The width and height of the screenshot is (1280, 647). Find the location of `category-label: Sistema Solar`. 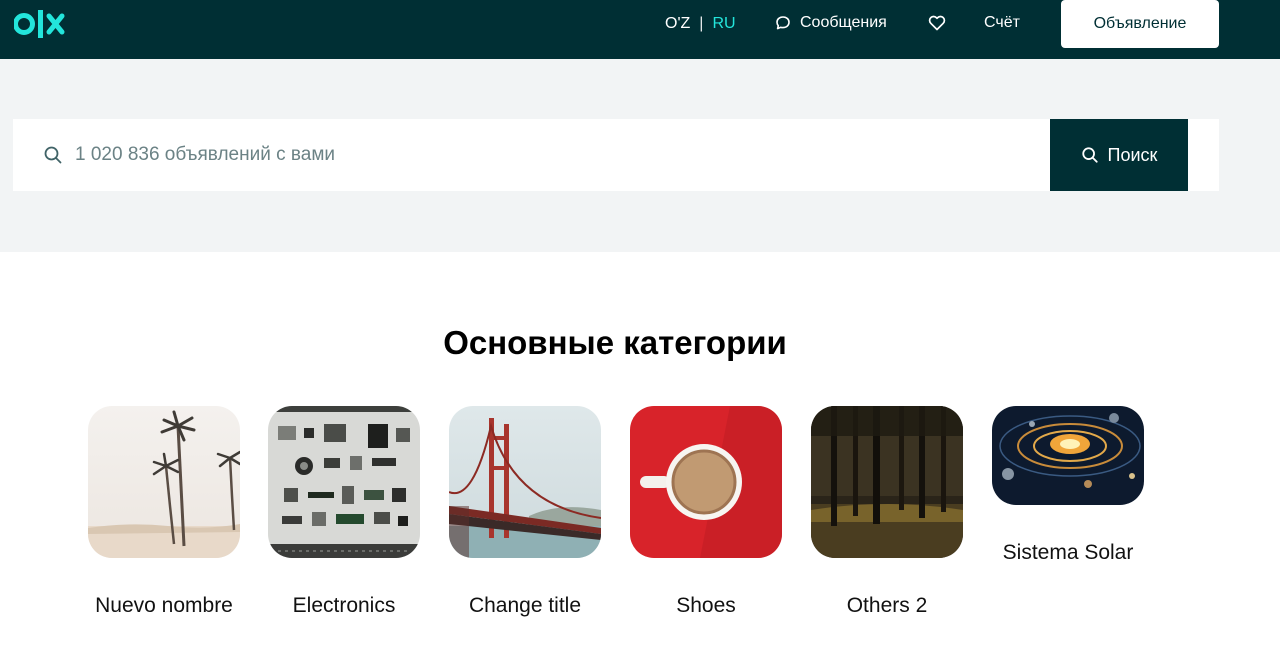

category-label: Sistema Solar is located at coordinates (1068, 552).